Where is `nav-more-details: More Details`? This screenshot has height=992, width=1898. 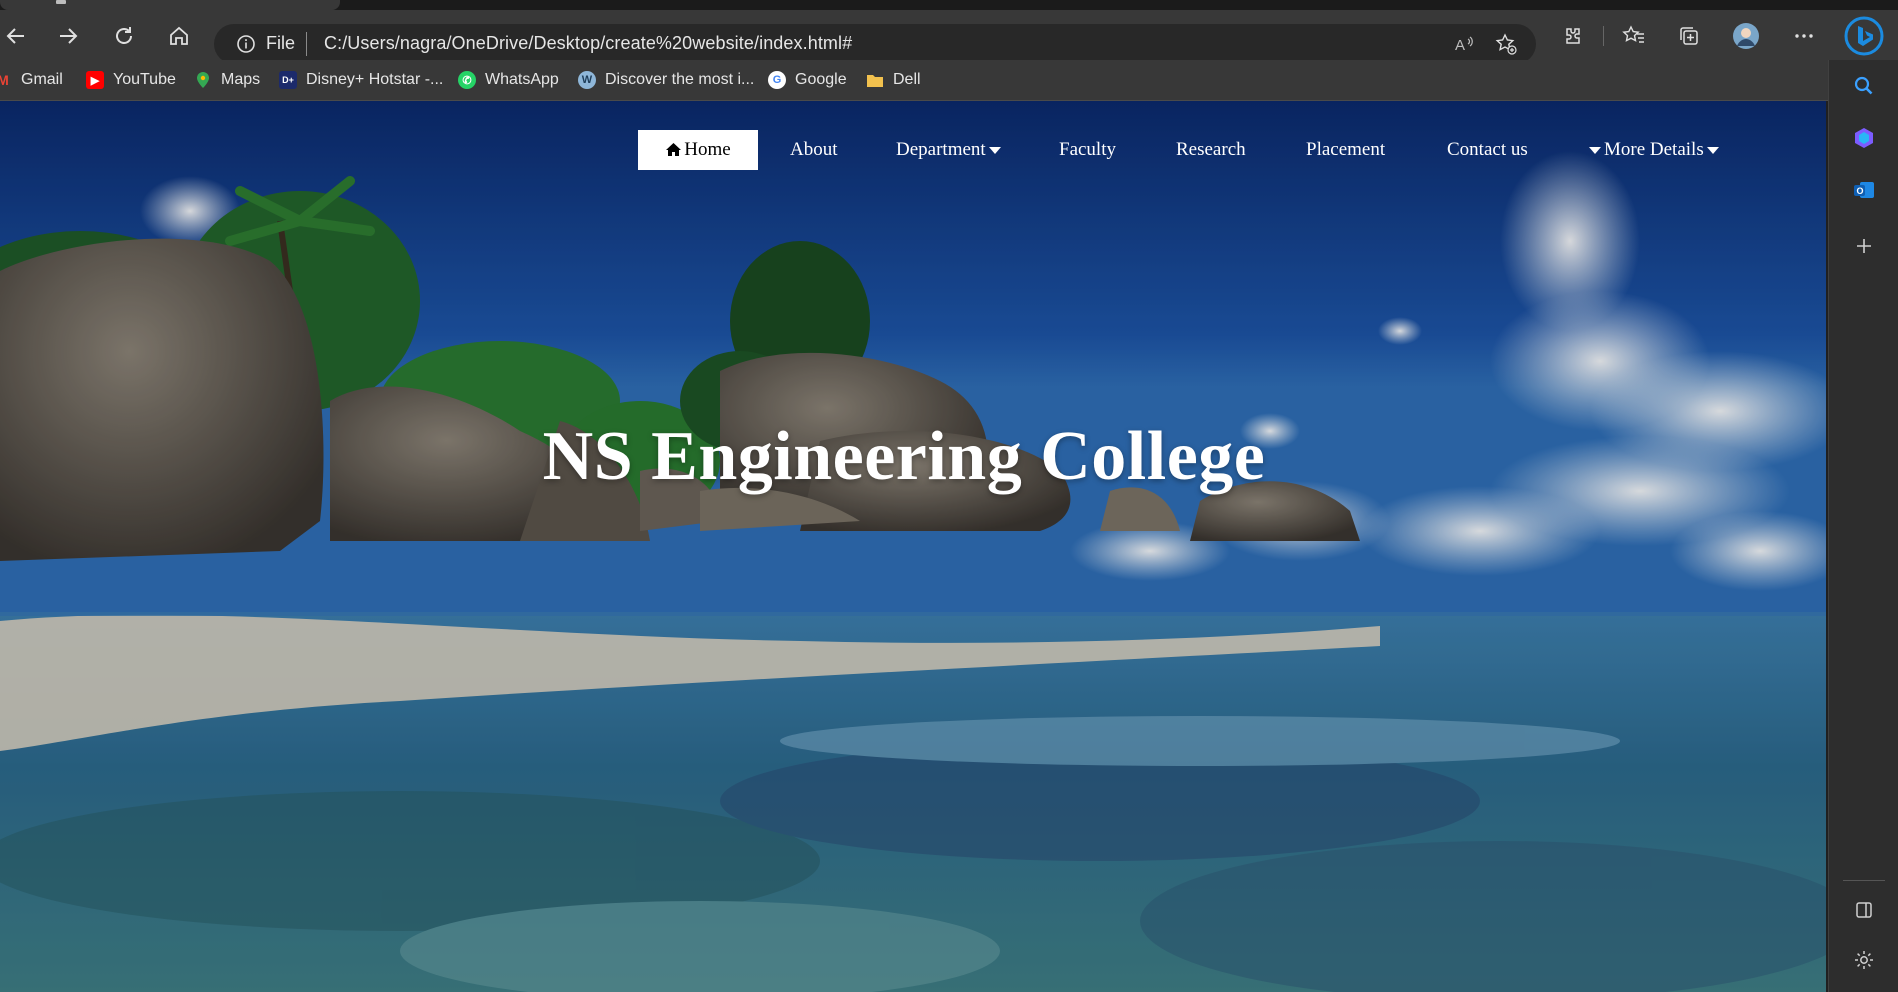
nav-more-details: More Details is located at coordinates (1654, 150).